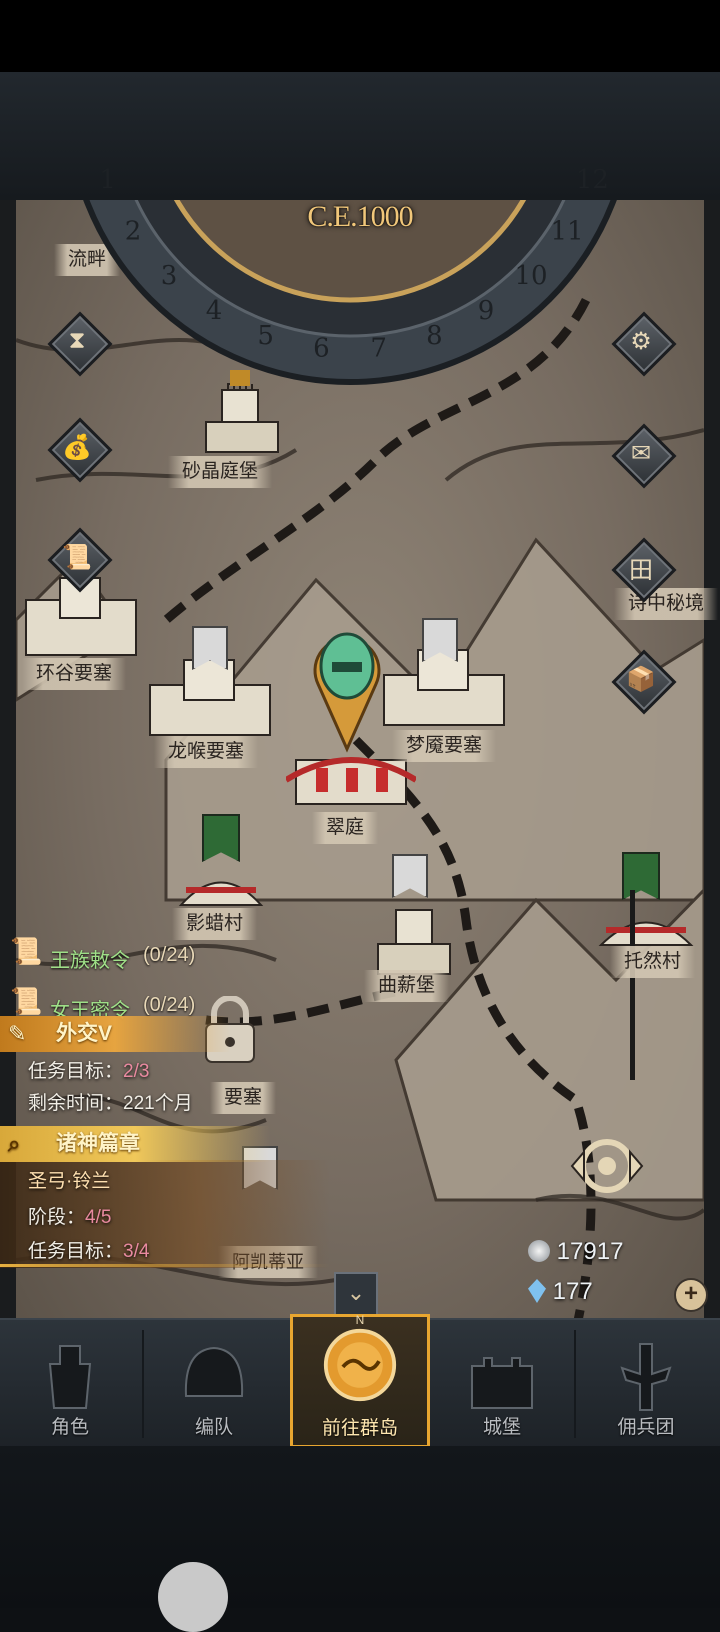 Image resolution: width=720 pixels, height=1632 pixels. Describe the element at coordinates (539, 1251) in the screenshot. I see `silver-coin-icon` at that location.